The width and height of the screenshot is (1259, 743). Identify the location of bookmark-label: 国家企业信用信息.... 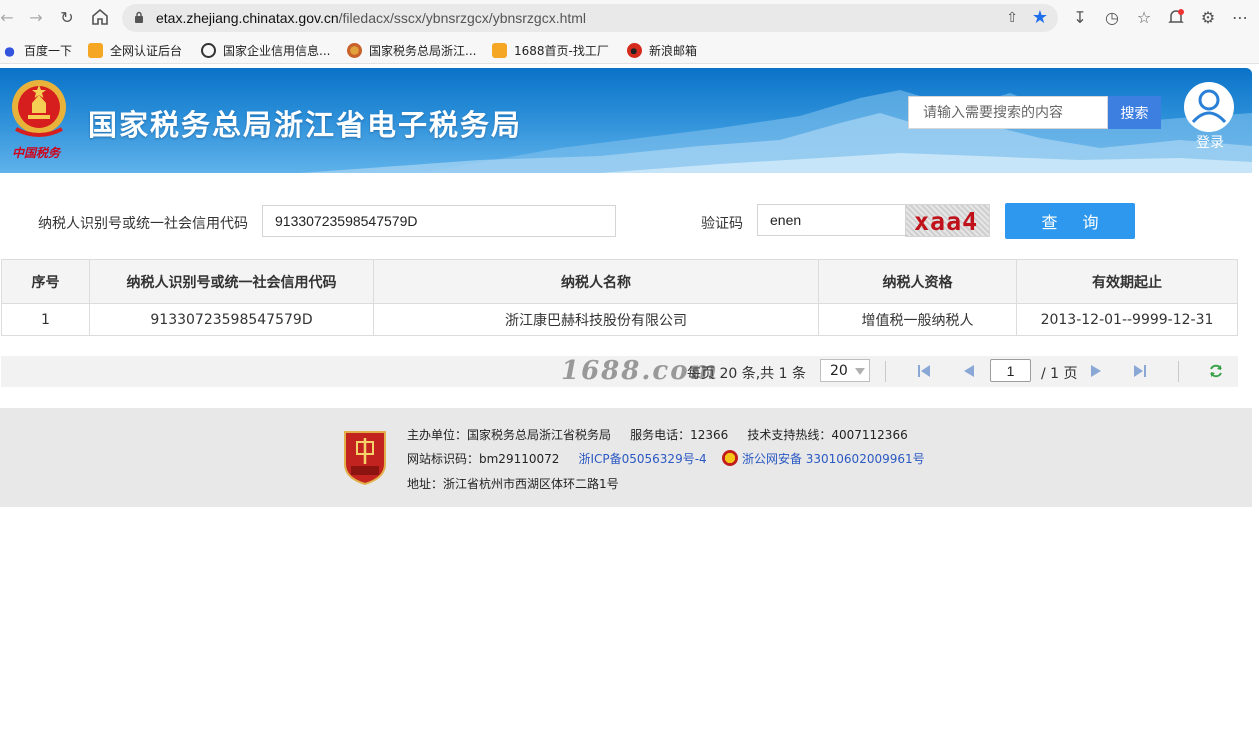
(277, 50).